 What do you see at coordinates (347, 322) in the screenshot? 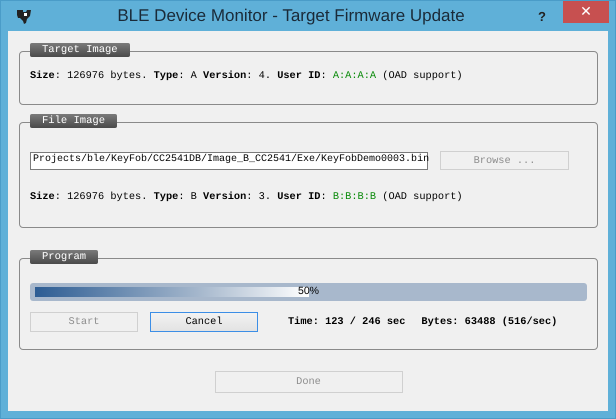
I see `time-text: Time: 123 / 246 sec` at bounding box center [347, 322].